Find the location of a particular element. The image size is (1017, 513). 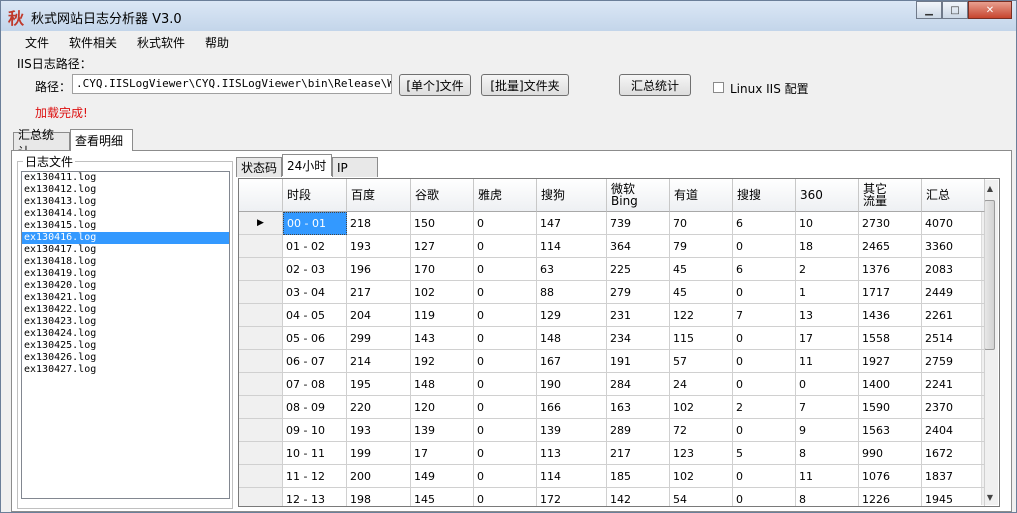

table-cell: 09 - 10 is located at coordinates (315, 430).